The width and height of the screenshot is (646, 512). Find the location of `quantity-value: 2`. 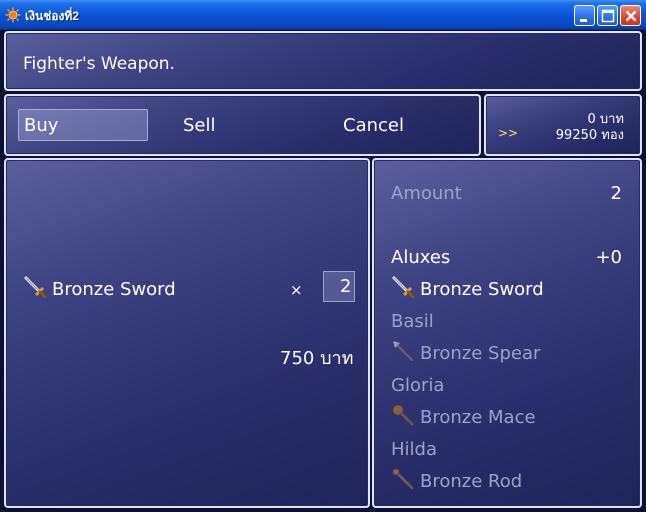

quantity-value: 2 is located at coordinates (346, 286).